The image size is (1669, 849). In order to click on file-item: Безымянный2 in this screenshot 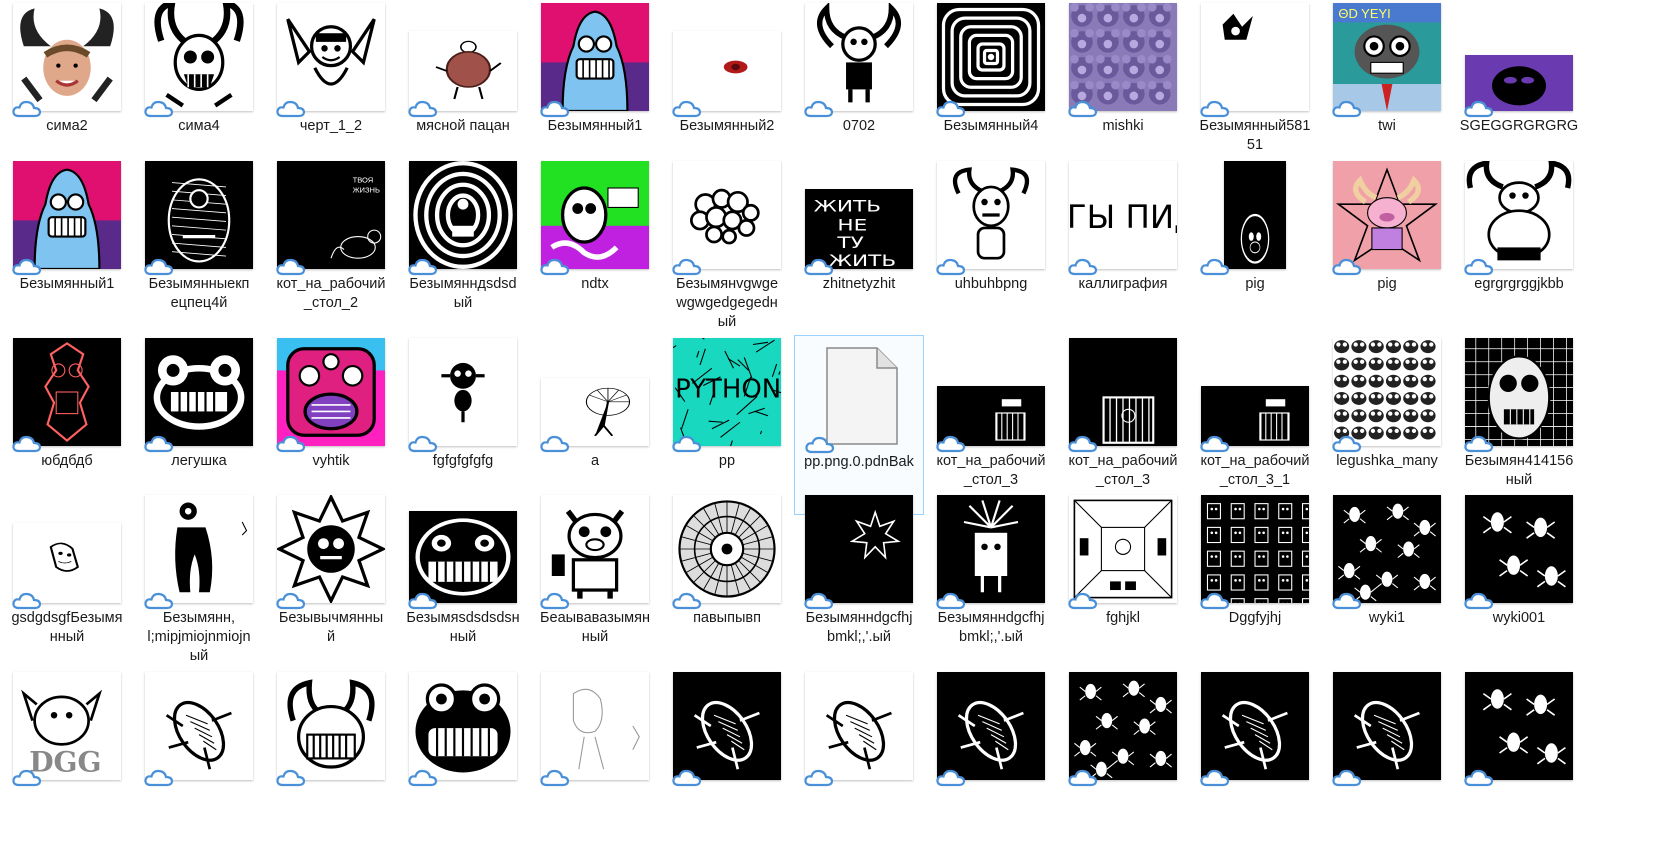, I will do `click(727, 90)`.